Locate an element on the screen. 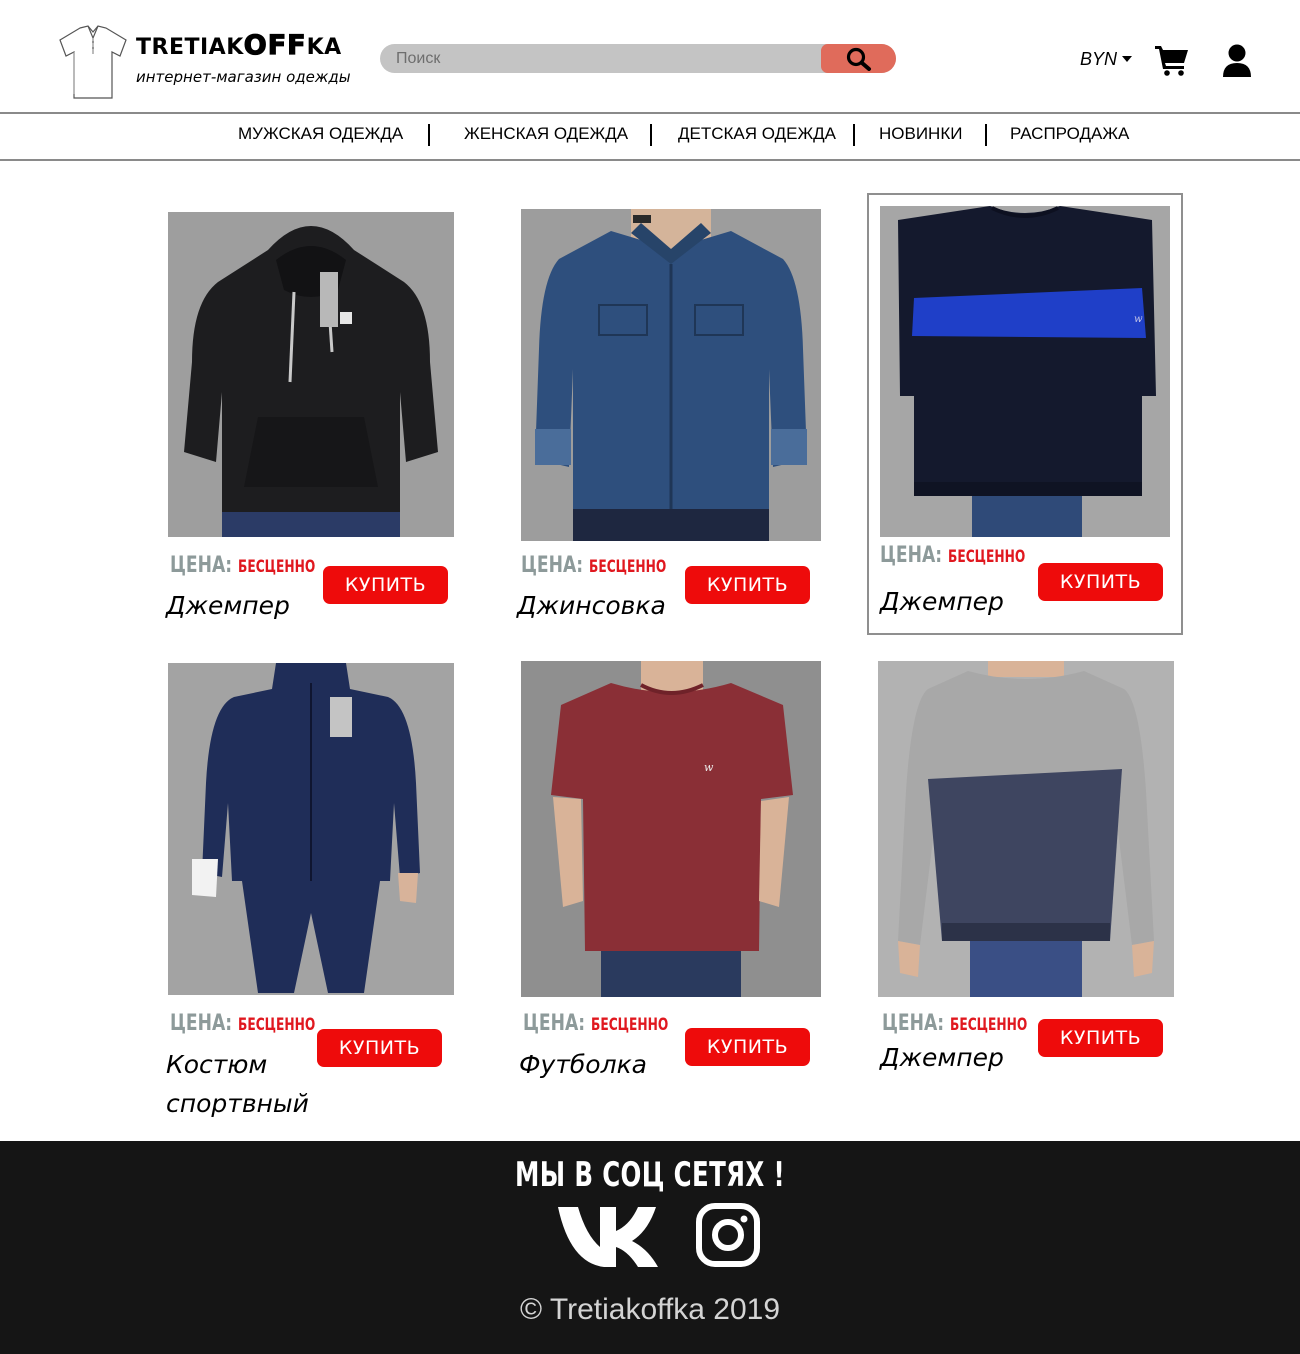  search-input is located at coordinates (600, 58).